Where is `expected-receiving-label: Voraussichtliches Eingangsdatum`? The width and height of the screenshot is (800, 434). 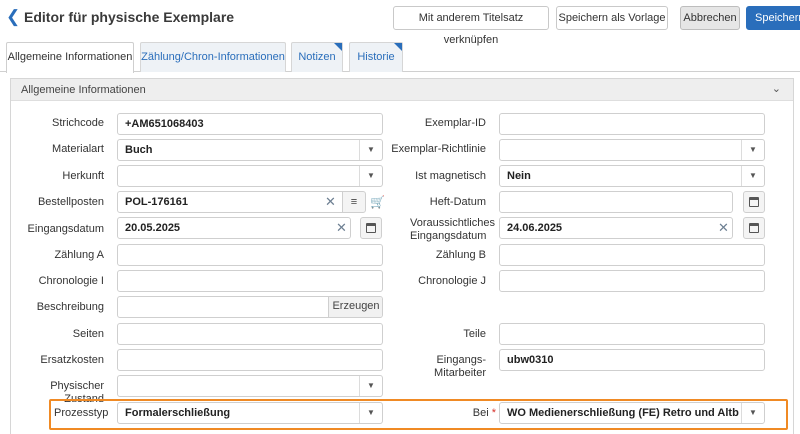 expected-receiving-label: Voraussichtliches Eingangsdatum is located at coordinates (441, 230).